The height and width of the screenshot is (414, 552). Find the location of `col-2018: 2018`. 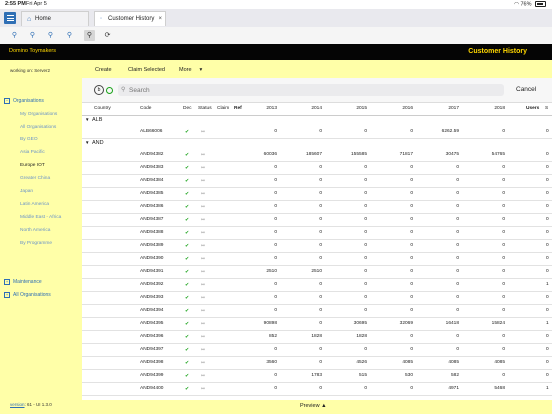

col-2018: 2018 is located at coordinates (499, 108).